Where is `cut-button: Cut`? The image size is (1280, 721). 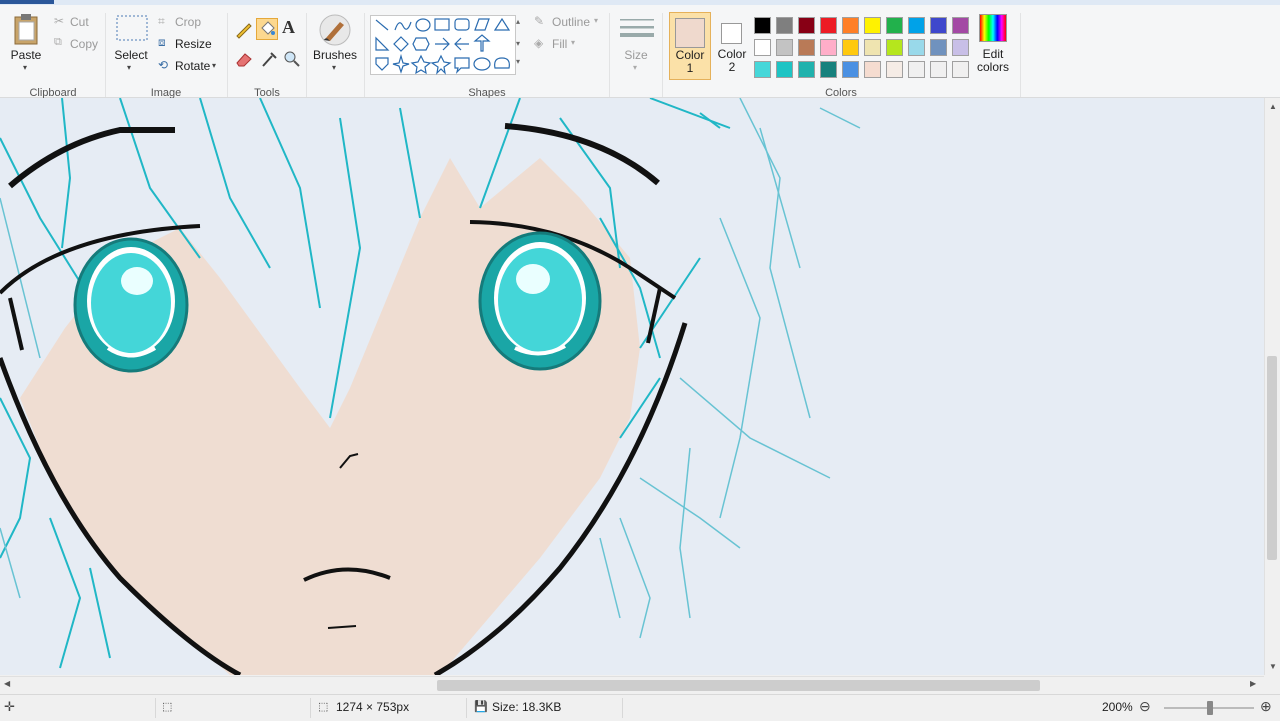 cut-button: Cut is located at coordinates (79, 22).